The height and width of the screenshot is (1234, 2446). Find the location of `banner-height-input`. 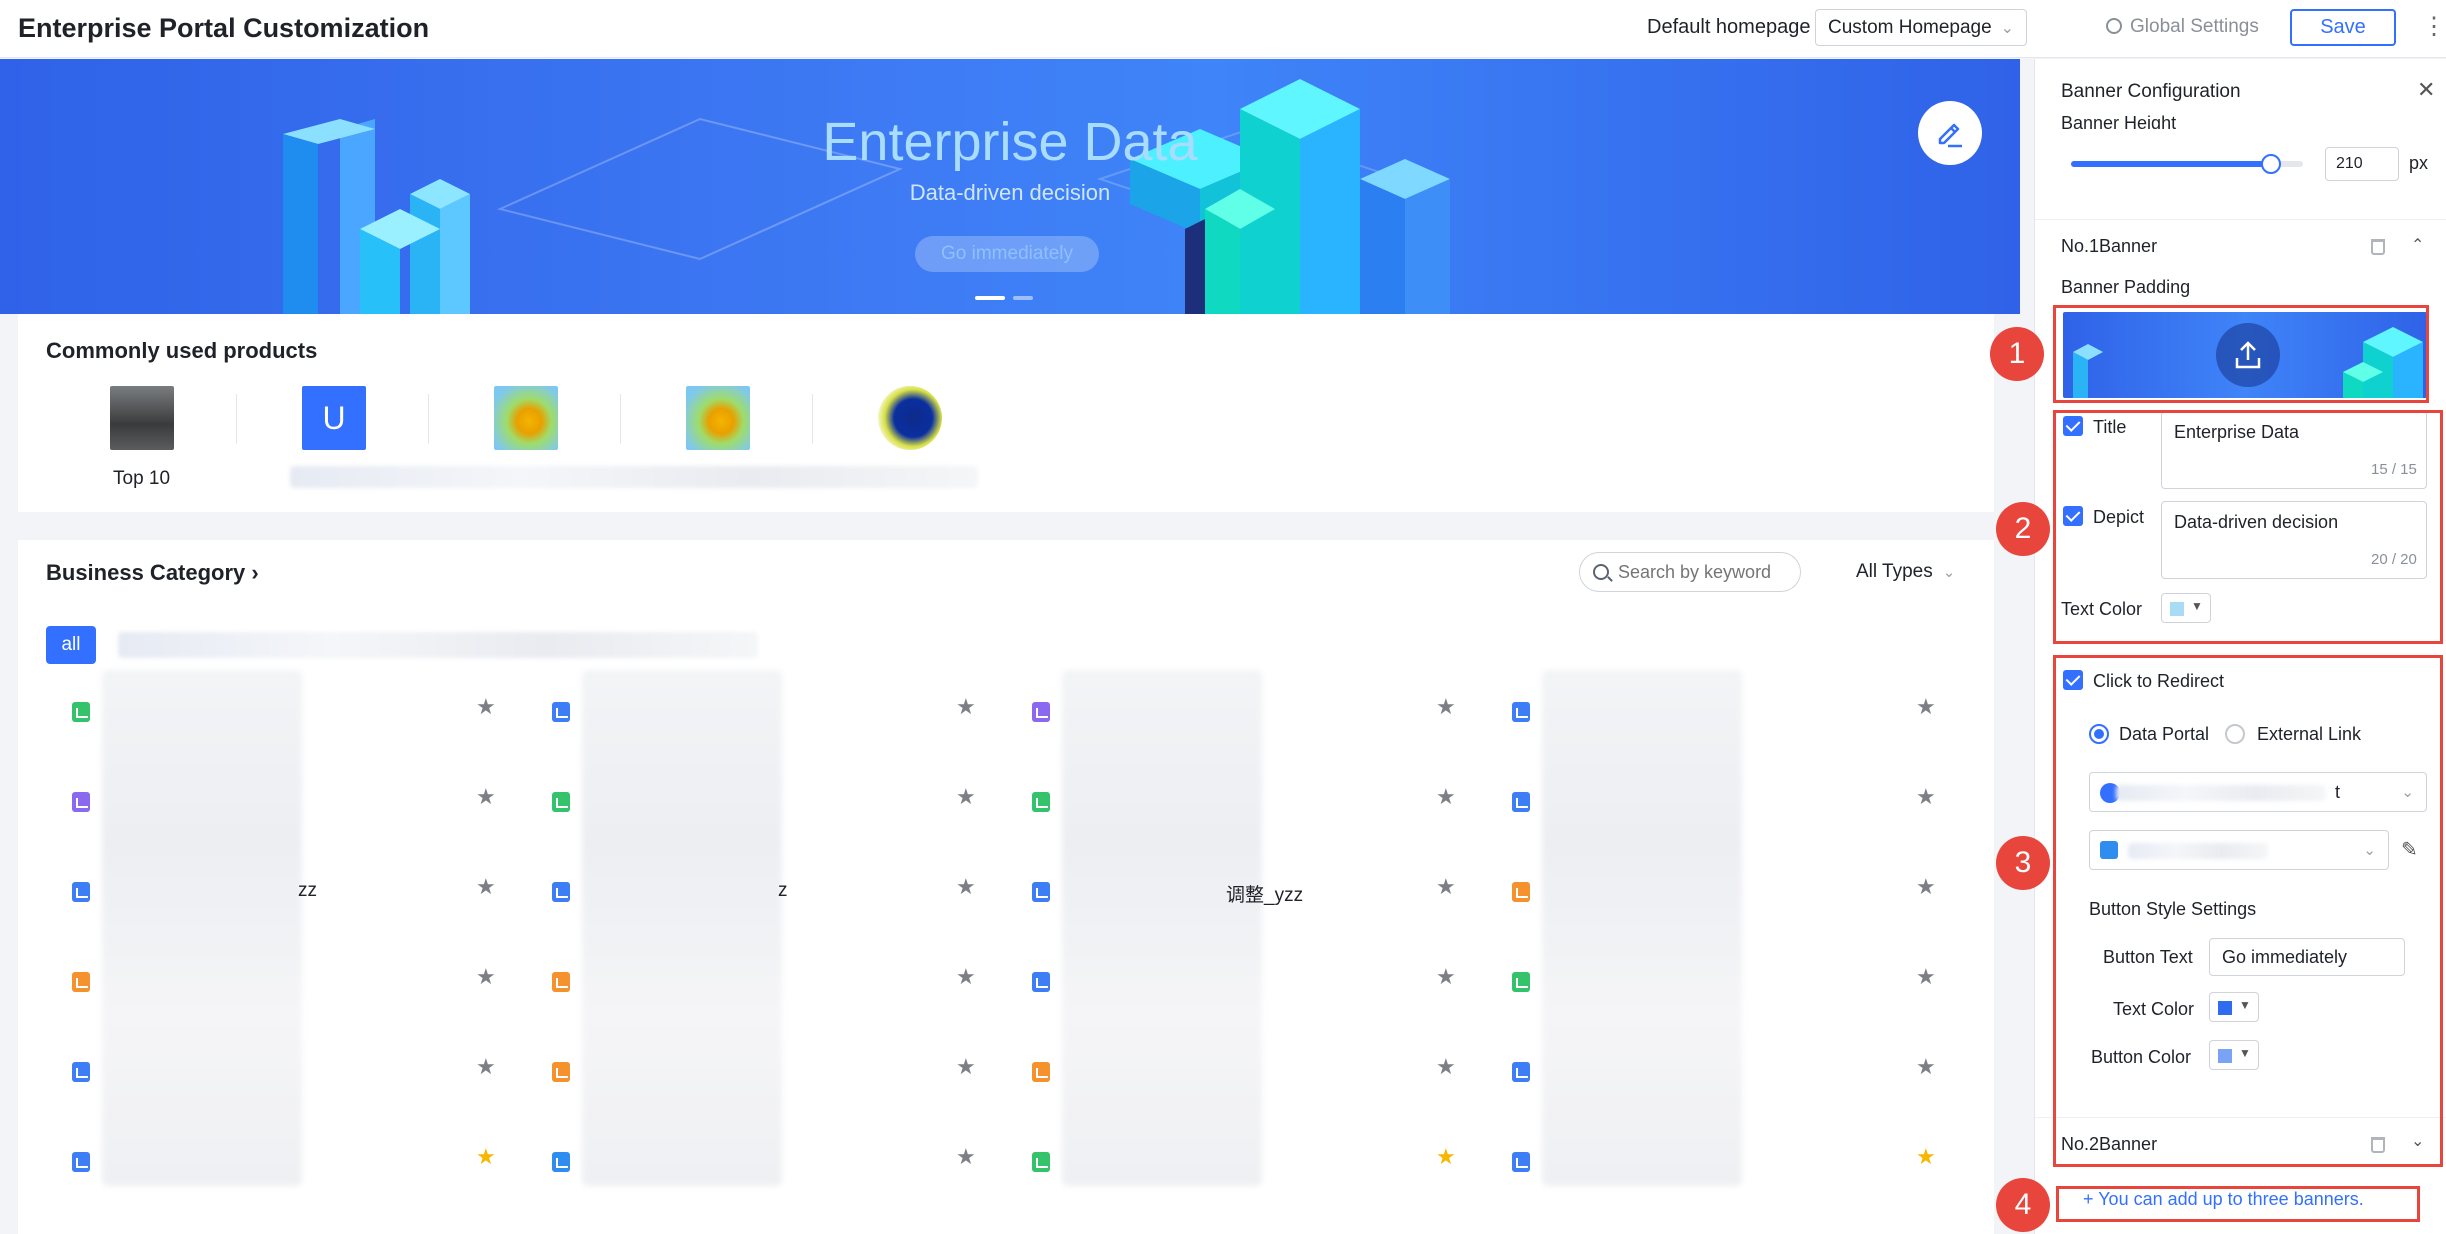

banner-height-input is located at coordinates (2362, 164).